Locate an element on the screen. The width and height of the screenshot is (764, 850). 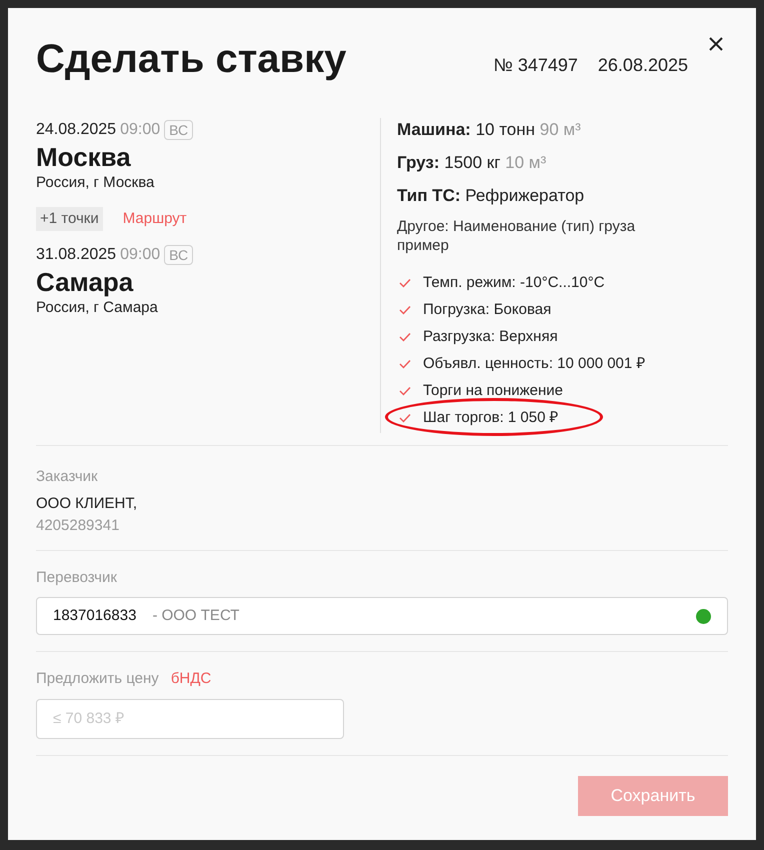
order-date: 26.08.2025 is located at coordinates (643, 65).